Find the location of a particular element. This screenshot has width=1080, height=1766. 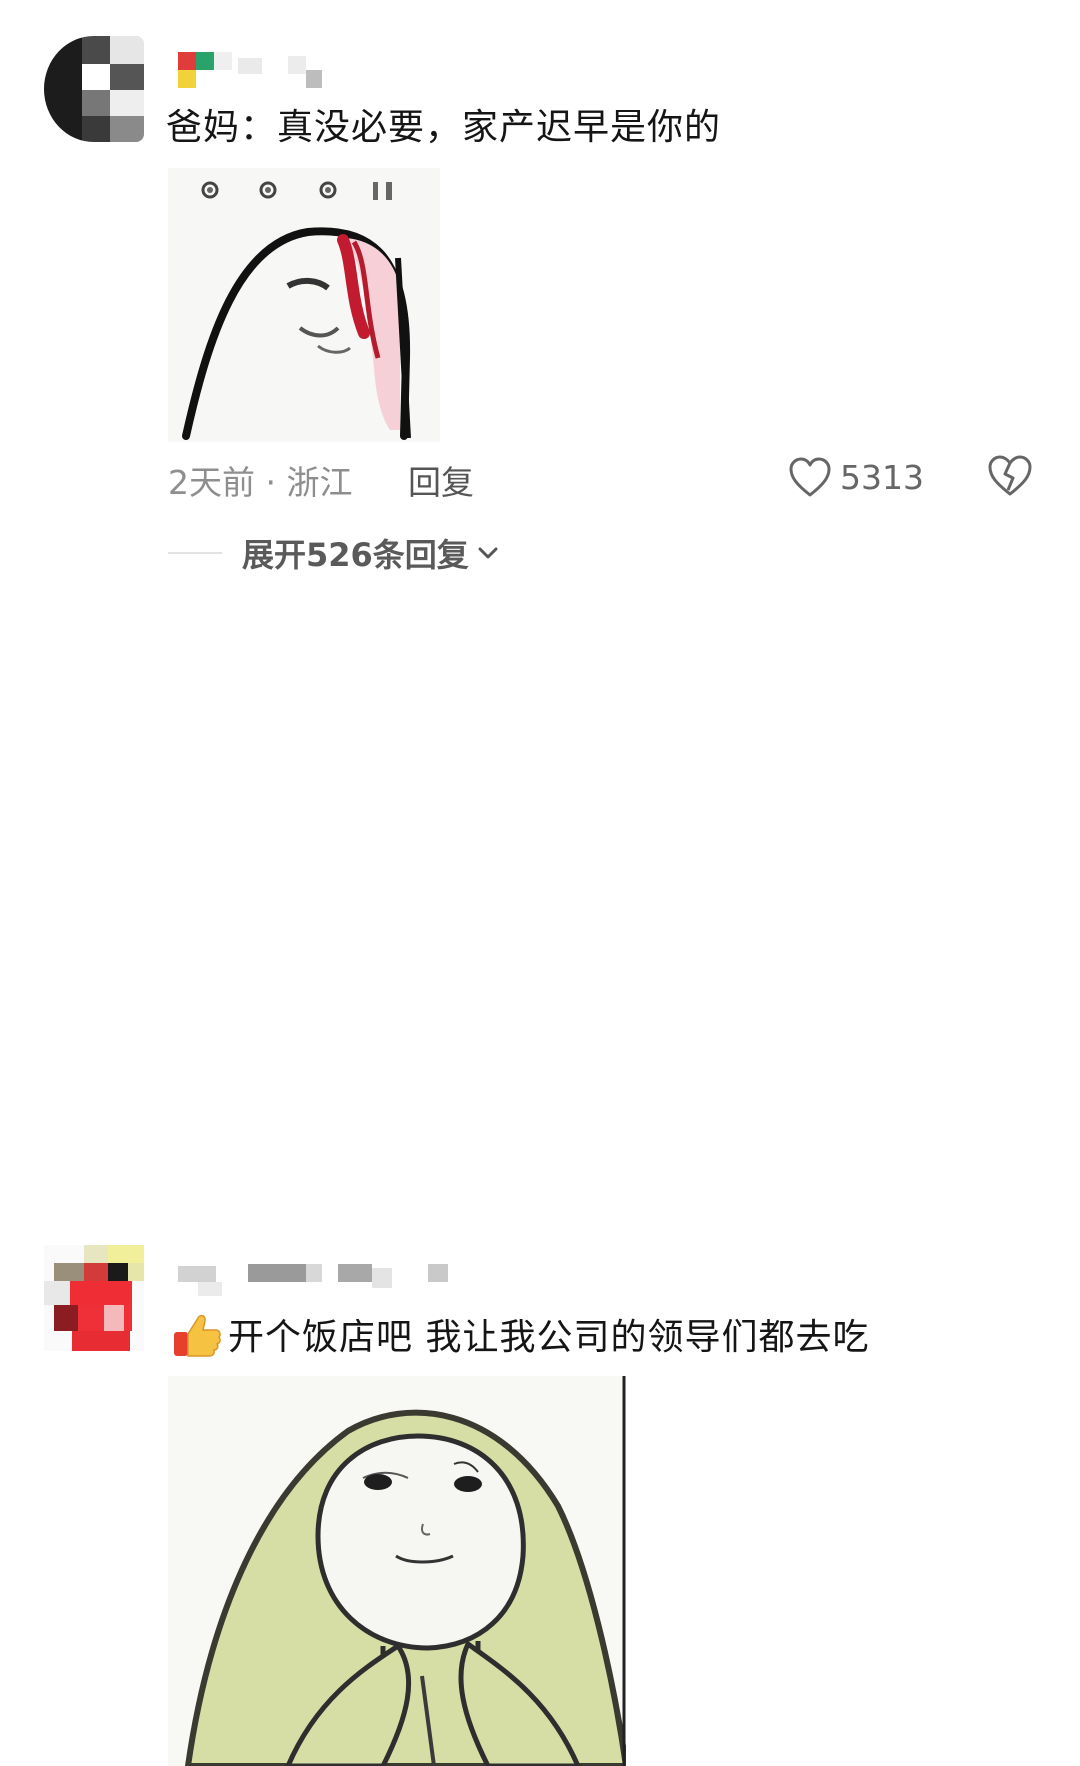

like-count: 5313 is located at coordinates (882, 477).